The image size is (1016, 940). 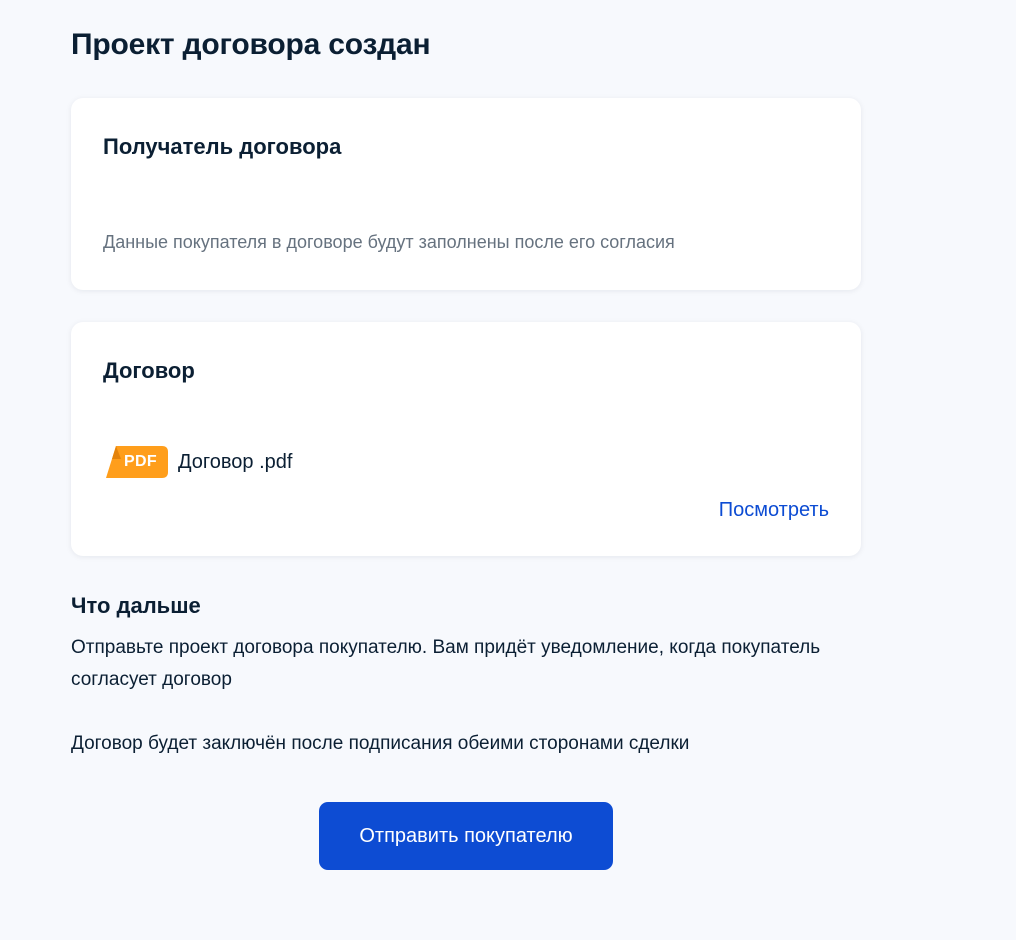 I want to click on send-to-buyer-button: Отправить покупателю, so click(x=466, y=836).